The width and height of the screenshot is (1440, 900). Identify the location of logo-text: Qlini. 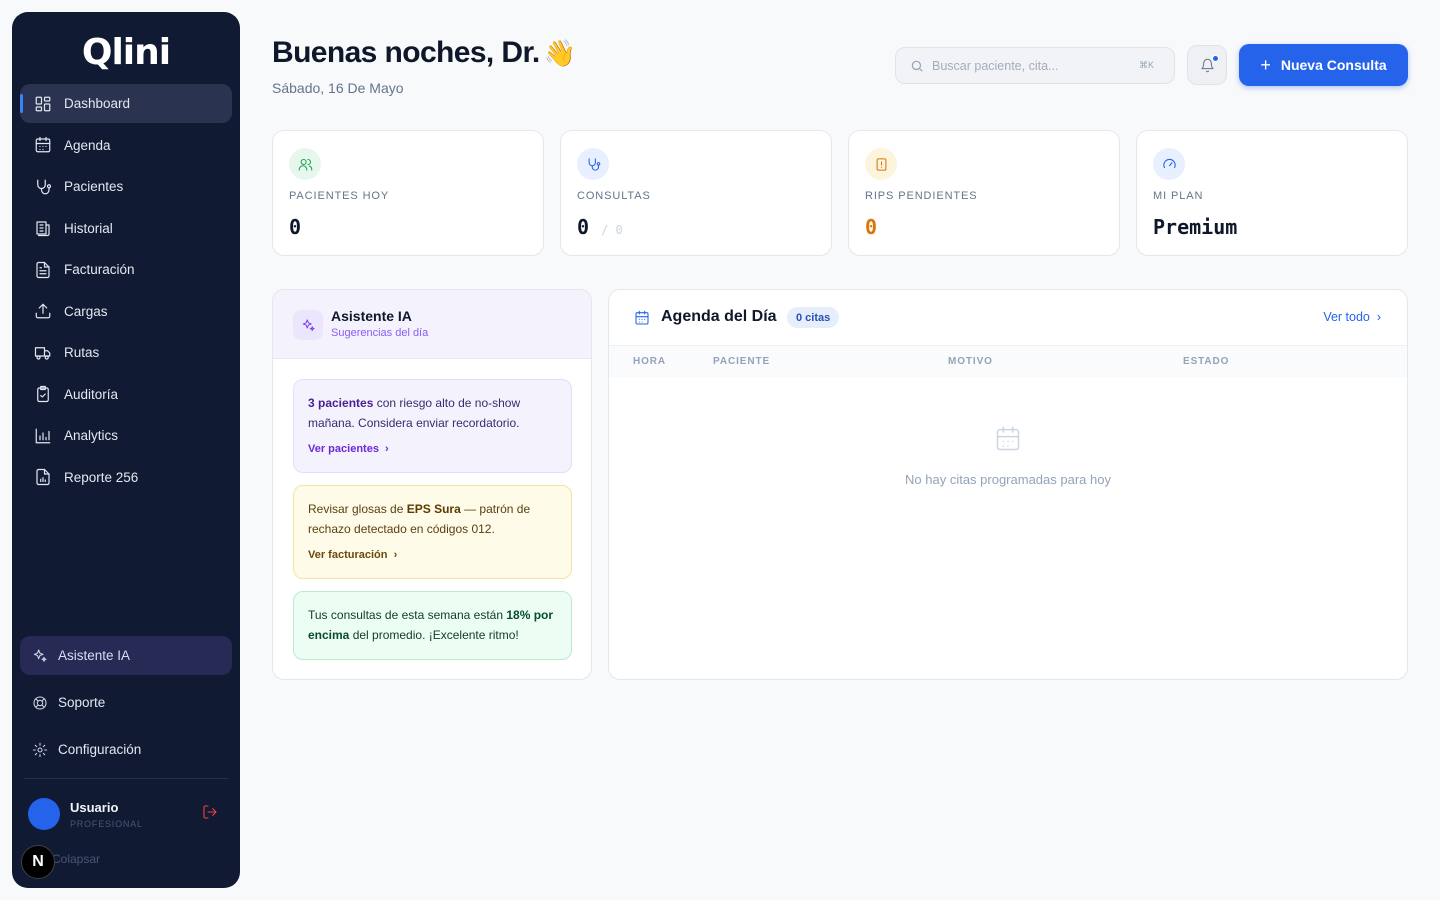
(126, 52).